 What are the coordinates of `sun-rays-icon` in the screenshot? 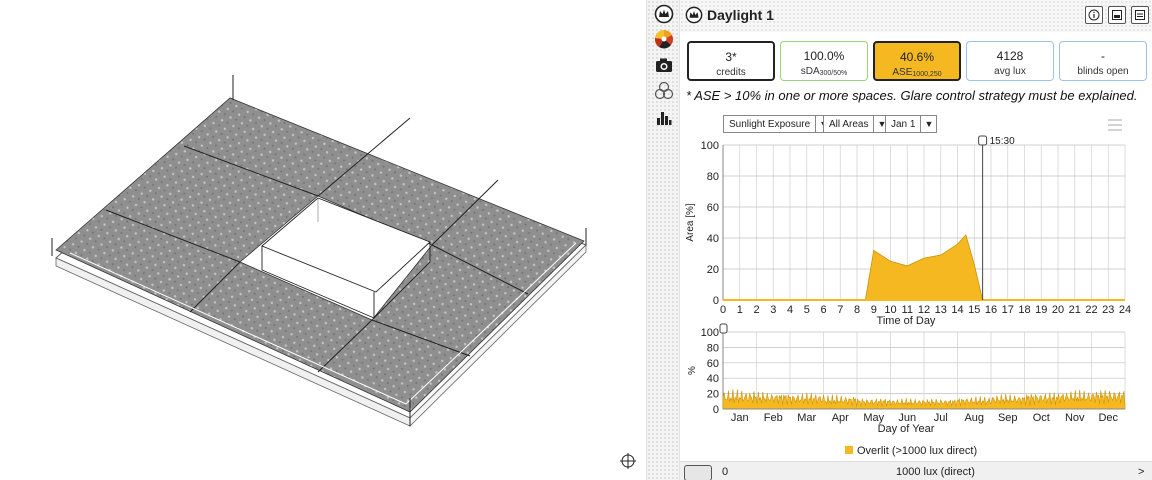 It's located at (664, 39).